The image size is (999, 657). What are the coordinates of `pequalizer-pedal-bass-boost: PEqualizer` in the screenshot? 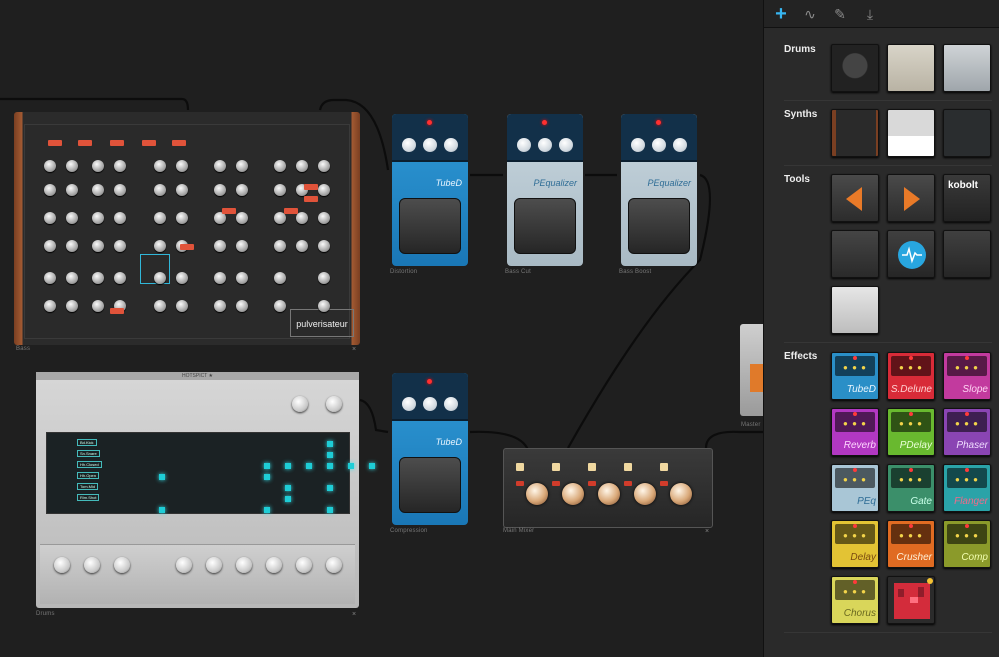 It's located at (659, 190).